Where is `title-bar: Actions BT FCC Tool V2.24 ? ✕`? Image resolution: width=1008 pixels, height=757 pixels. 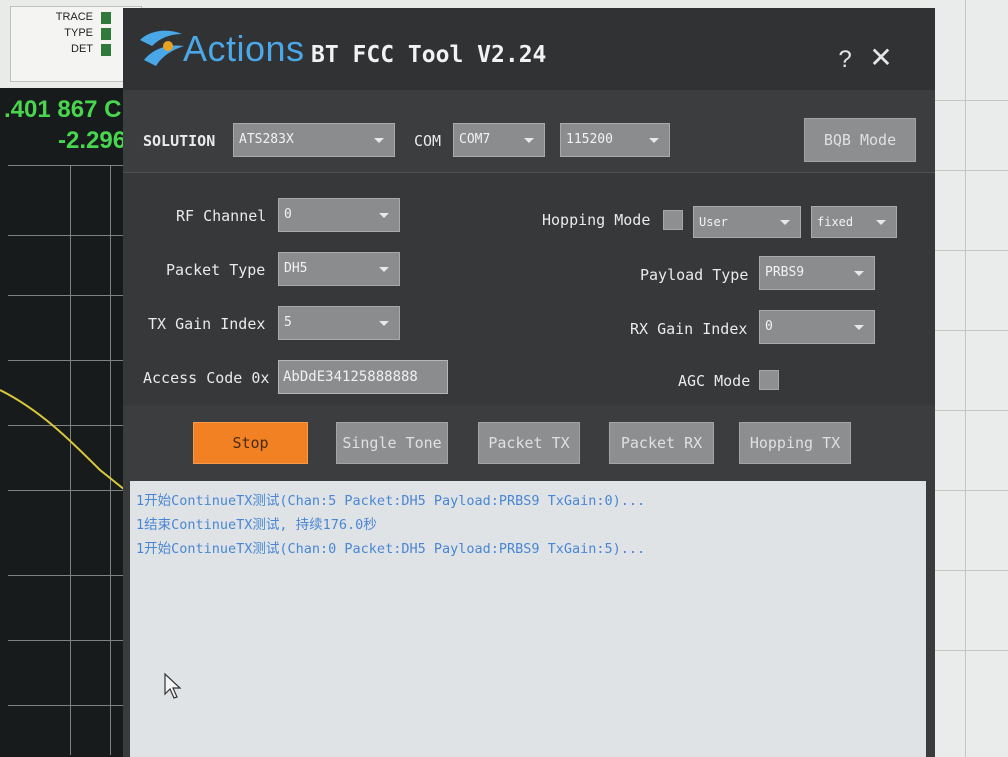
title-bar: Actions BT FCC Tool V2.24 ? ✕ is located at coordinates (529, 49).